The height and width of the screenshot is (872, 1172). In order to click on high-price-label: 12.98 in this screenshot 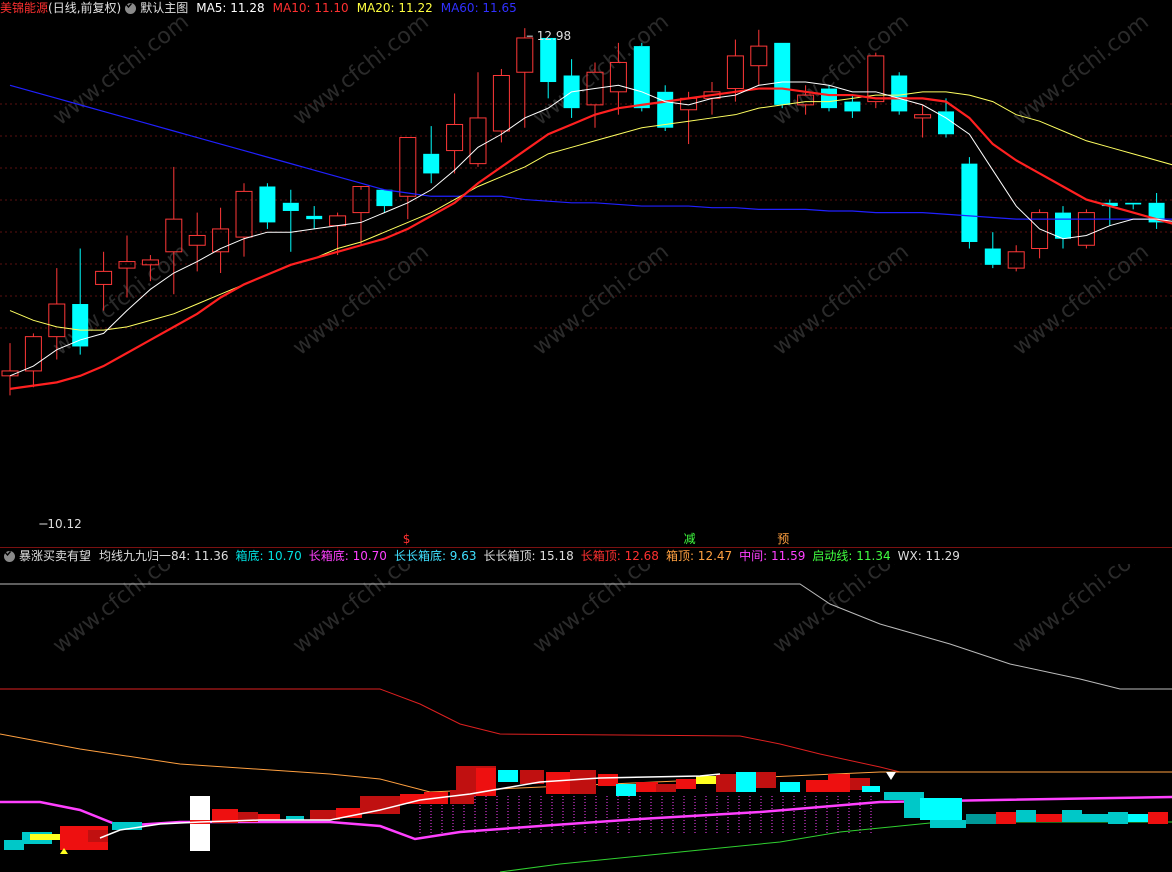, I will do `click(554, 36)`.